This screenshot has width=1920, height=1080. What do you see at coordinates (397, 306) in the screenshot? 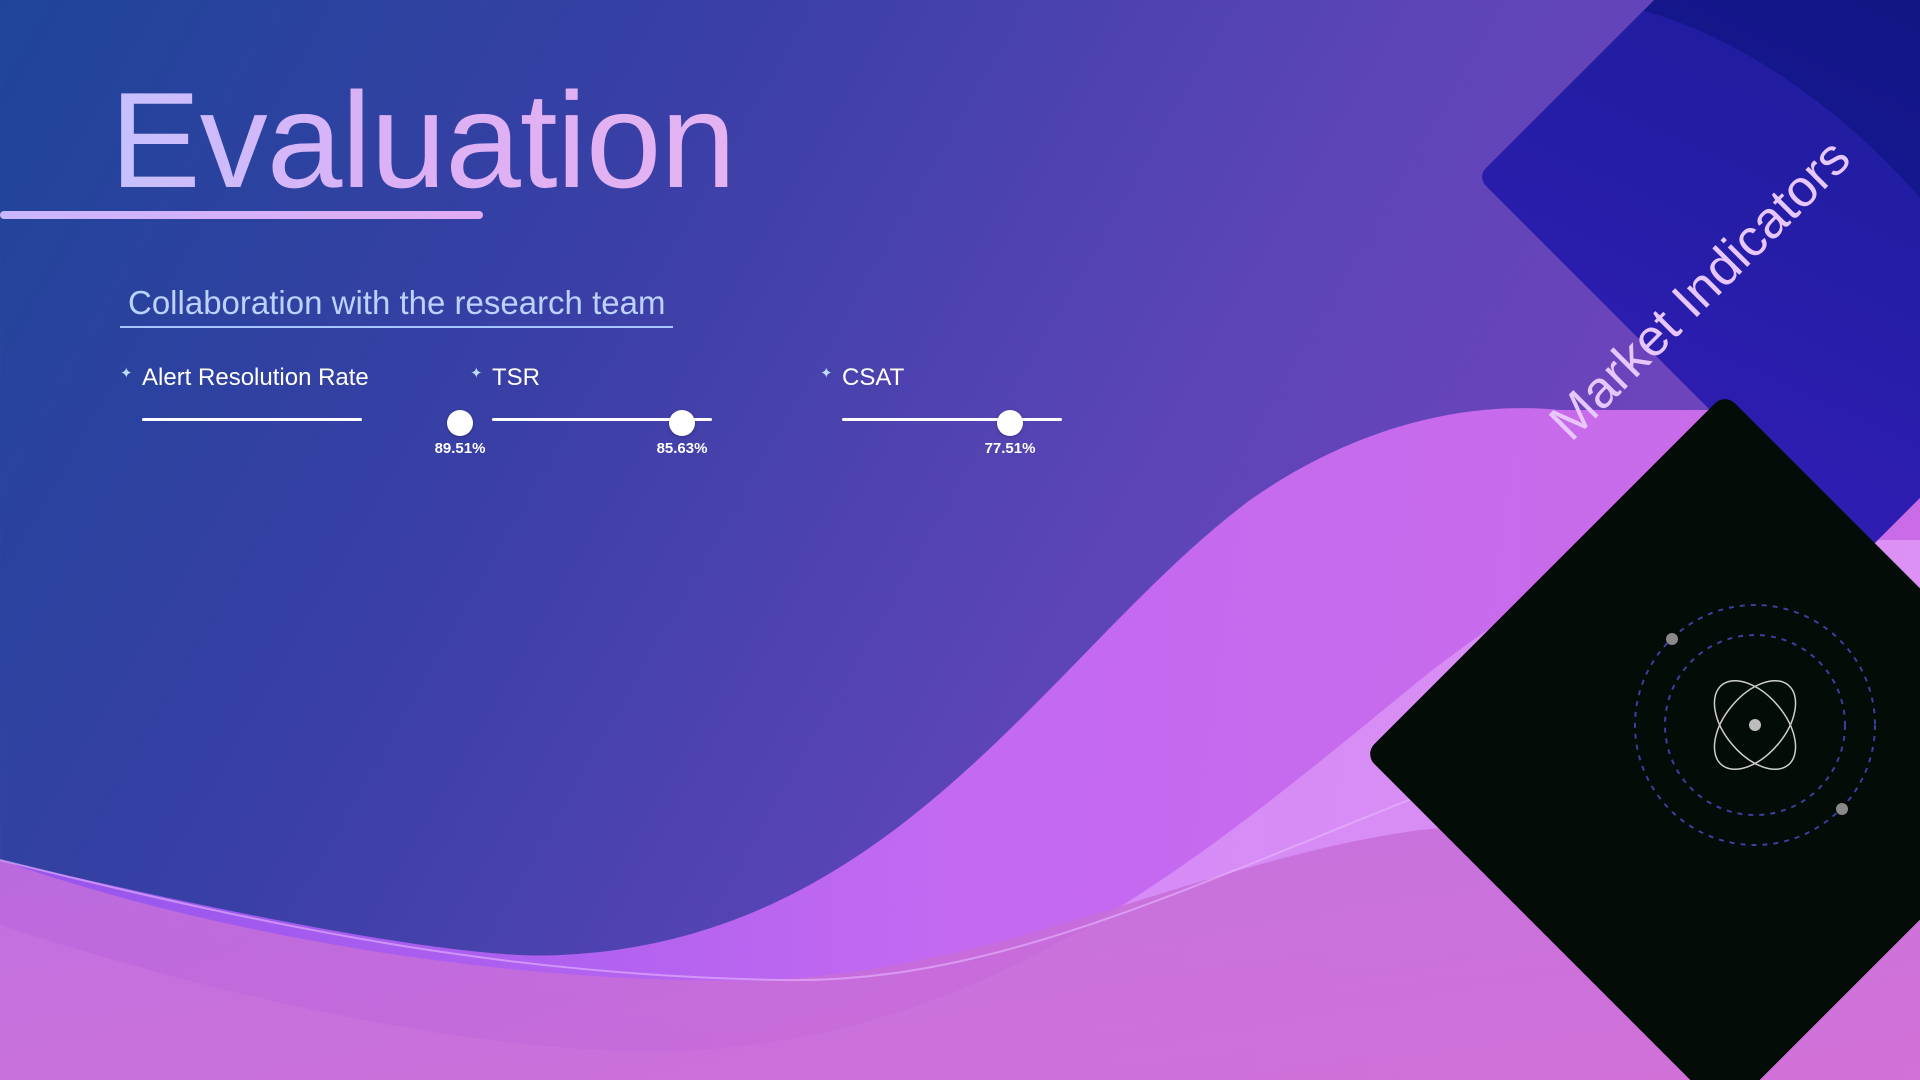
I see `slide-subtitle: Collaboration with the research team` at bounding box center [397, 306].